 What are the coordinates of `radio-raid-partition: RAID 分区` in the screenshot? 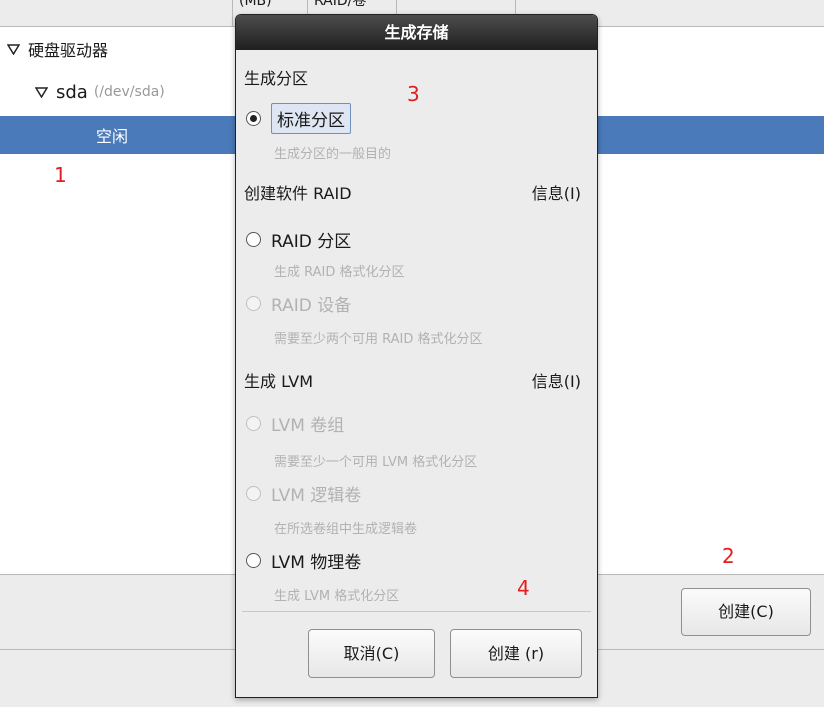 It's located at (298, 239).